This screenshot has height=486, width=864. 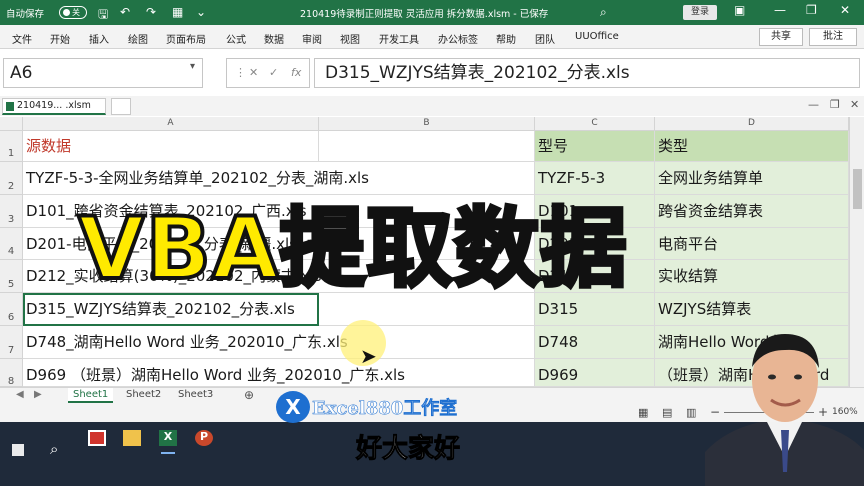 I want to click on quick-access-icon: ▦, so click(x=177, y=12).